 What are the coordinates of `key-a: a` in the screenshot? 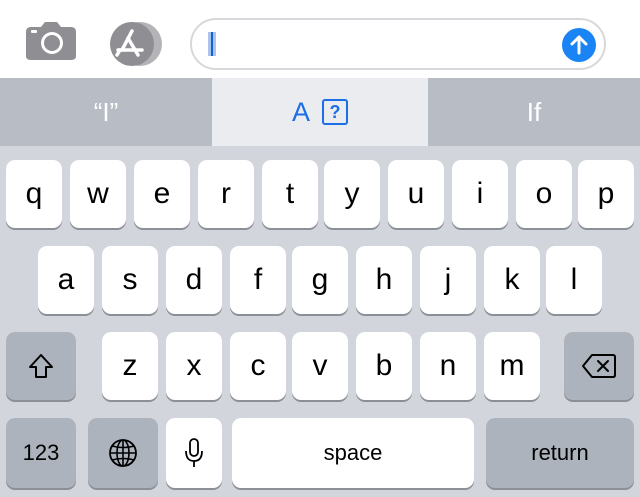 It's located at (66, 280).